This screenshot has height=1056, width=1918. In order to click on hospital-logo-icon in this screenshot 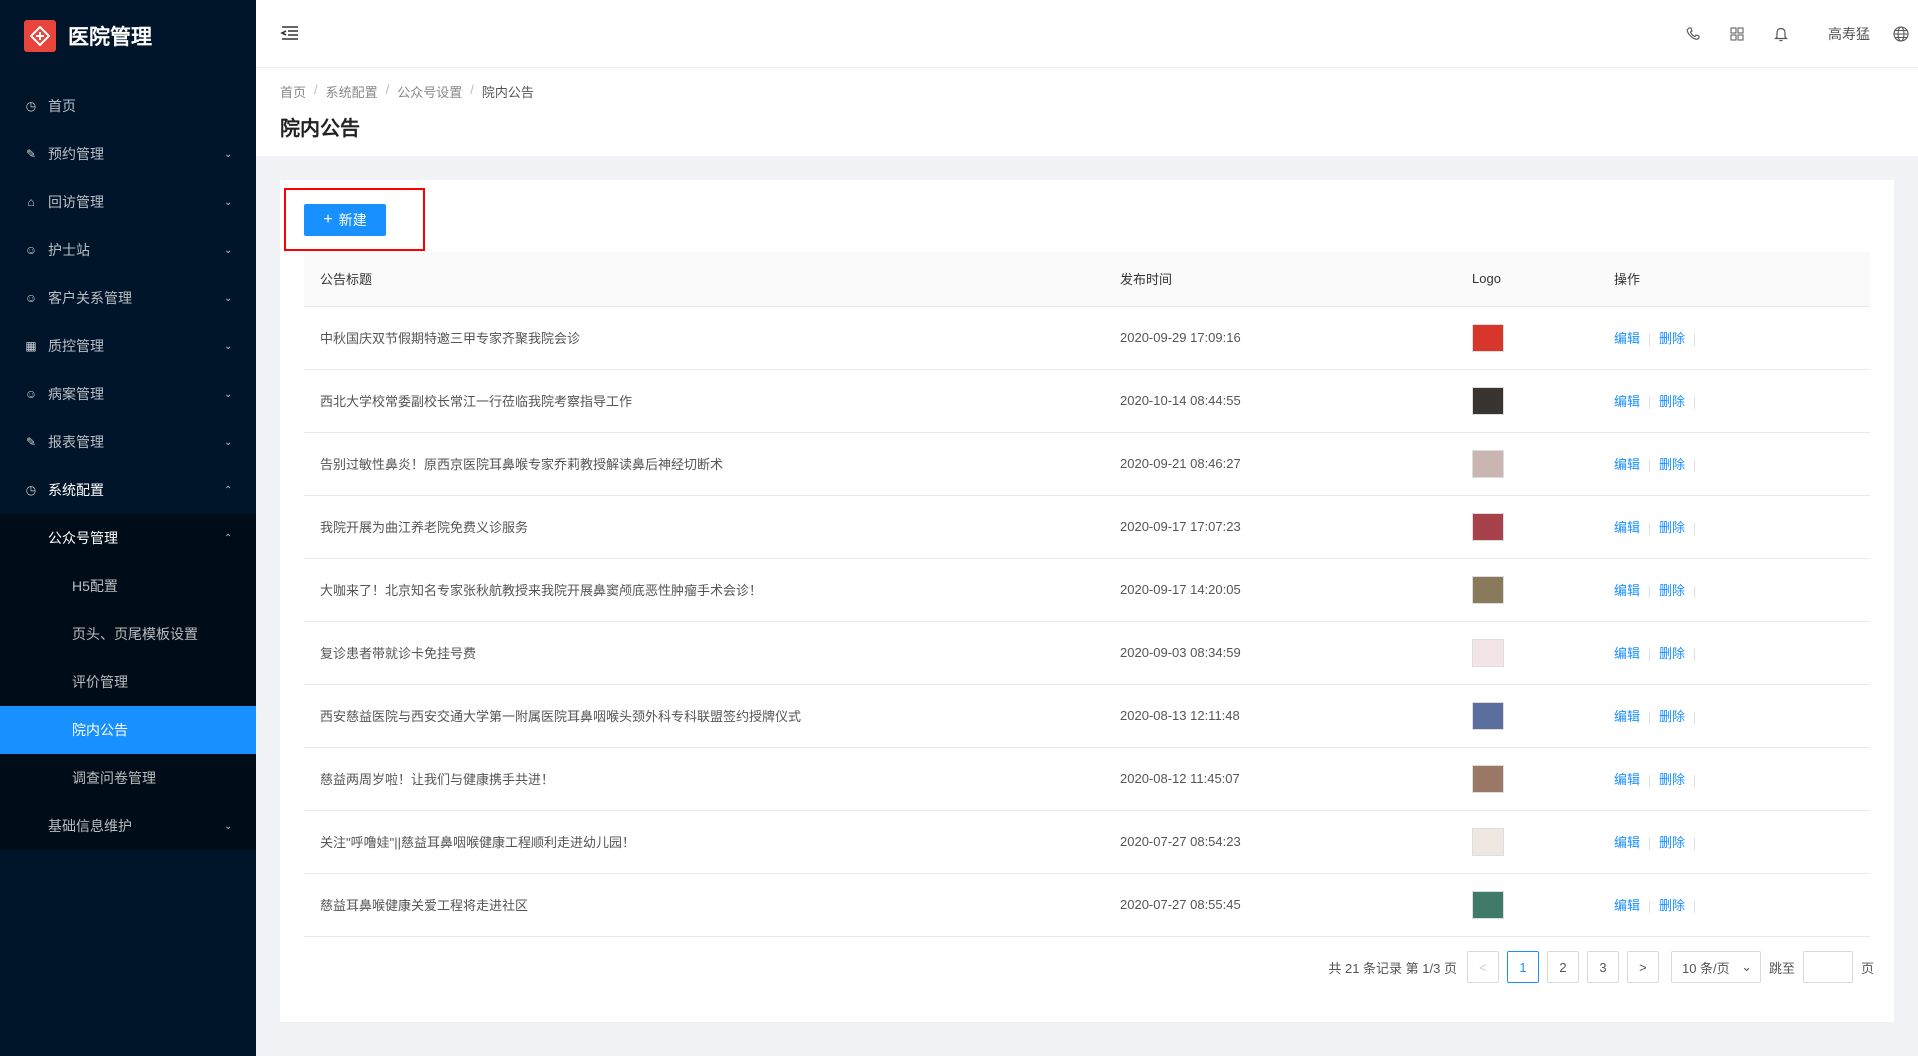, I will do `click(40, 36)`.